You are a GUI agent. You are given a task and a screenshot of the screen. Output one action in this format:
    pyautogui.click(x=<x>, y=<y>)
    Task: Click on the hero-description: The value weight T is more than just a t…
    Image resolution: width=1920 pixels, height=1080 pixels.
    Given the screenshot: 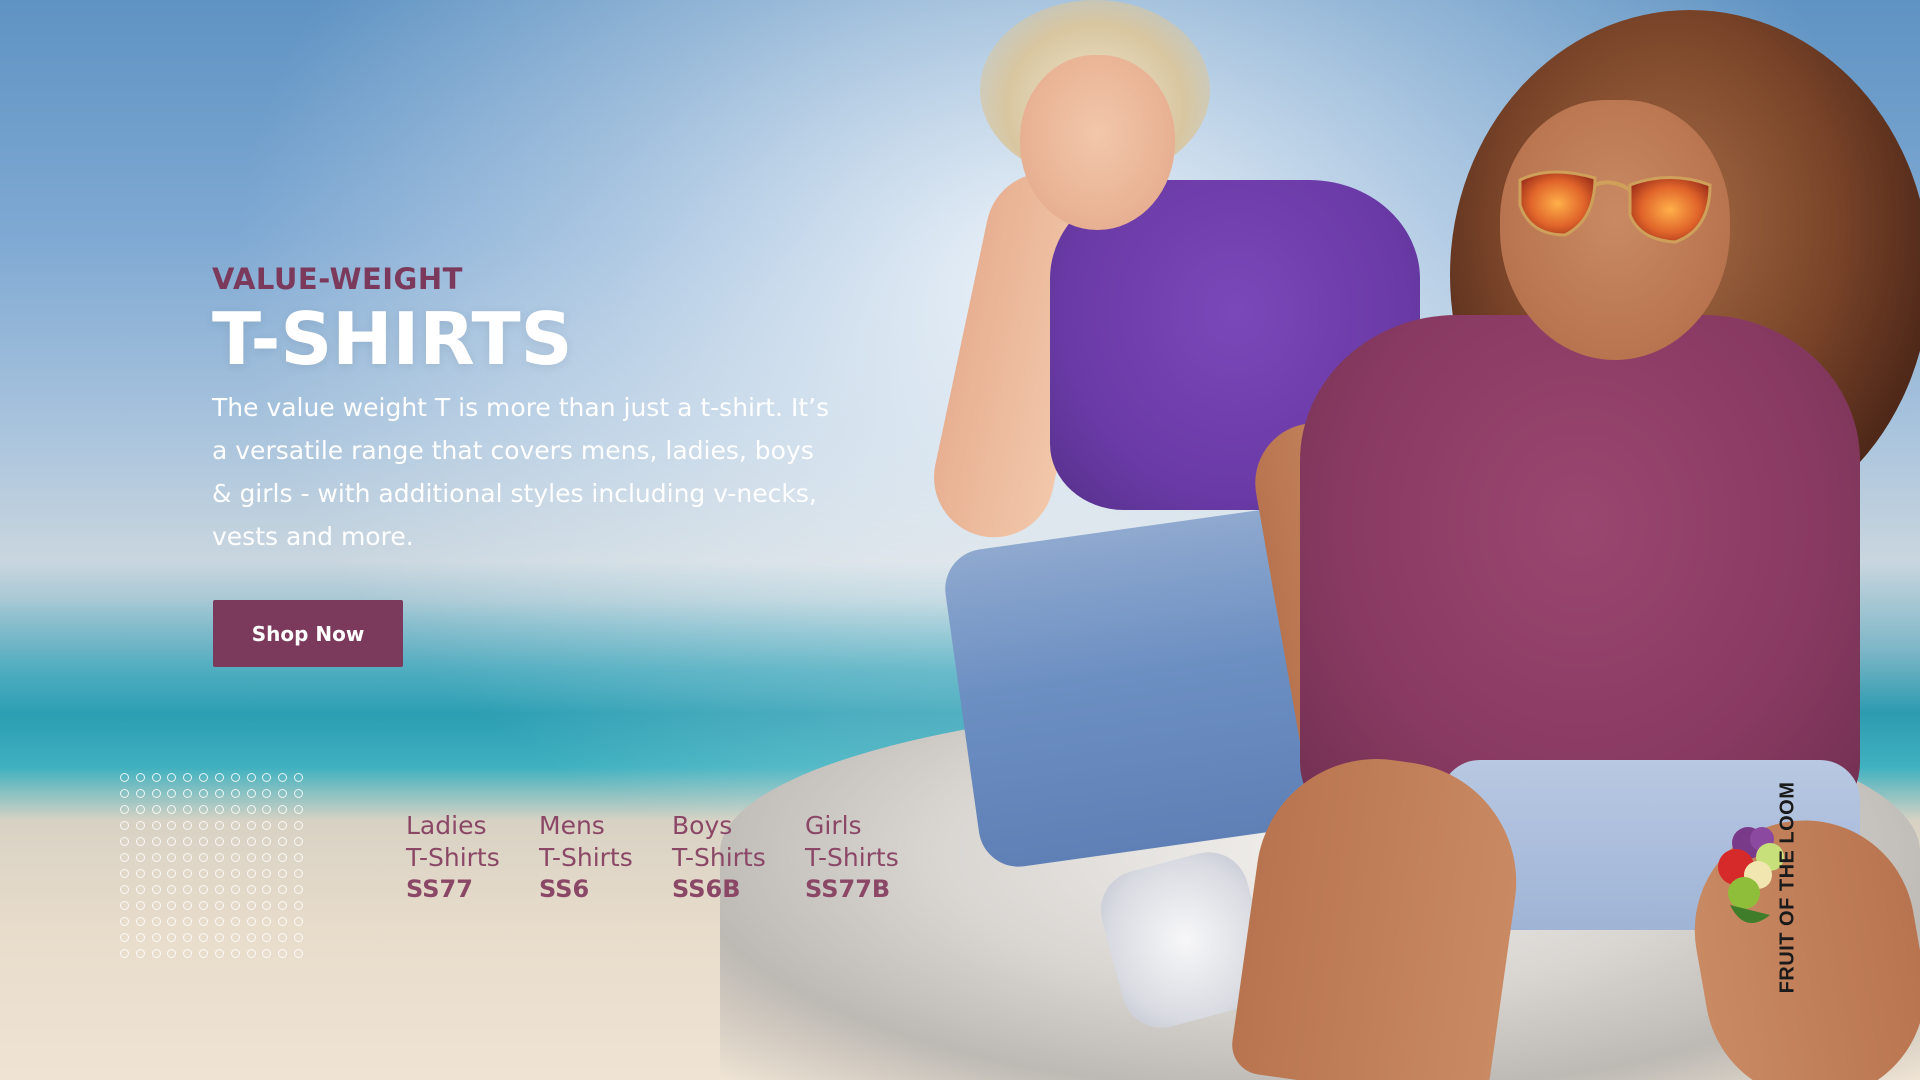 What is the action you would take?
    pyautogui.click(x=521, y=472)
    